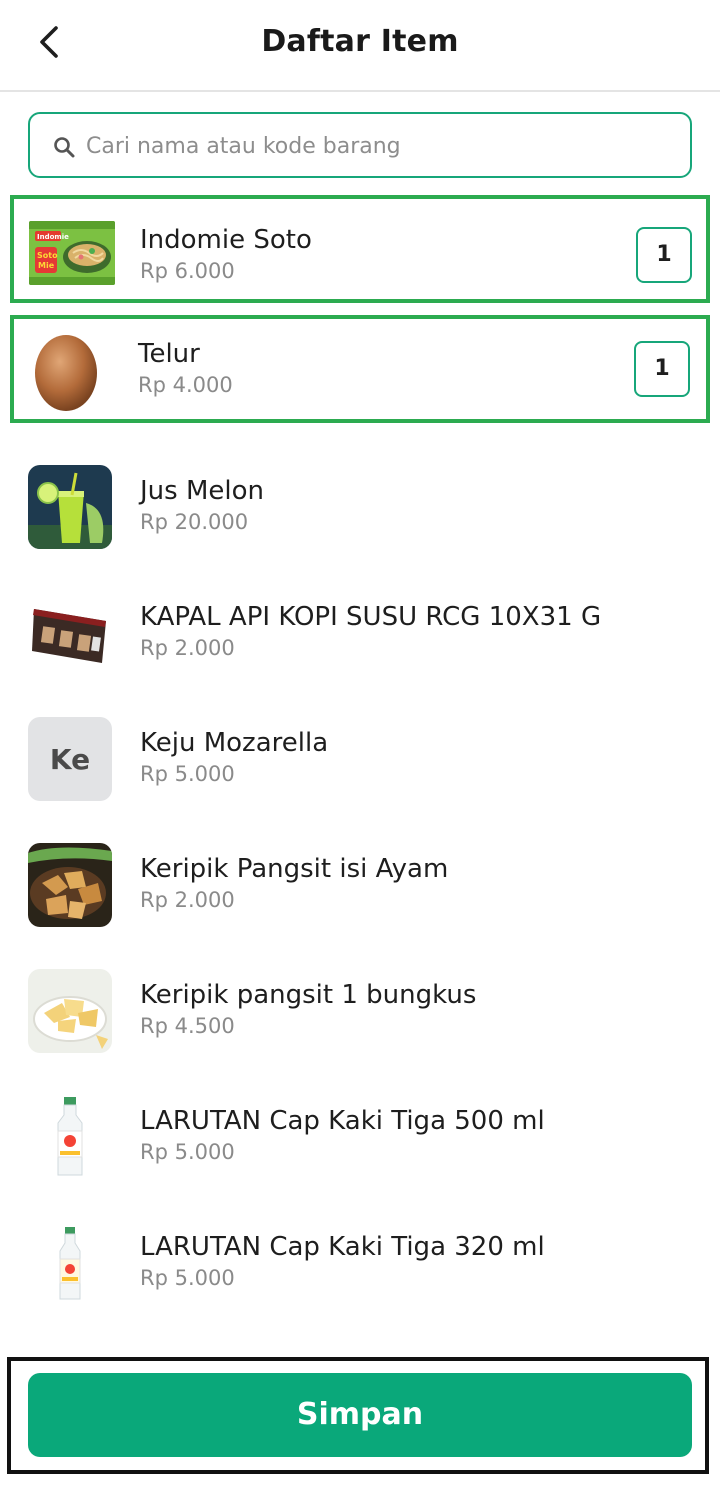 The width and height of the screenshot is (720, 1485). What do you see at coordinates (64, 147) in the screenshot?
I see `search-icon` at bounding box center [64, 147].